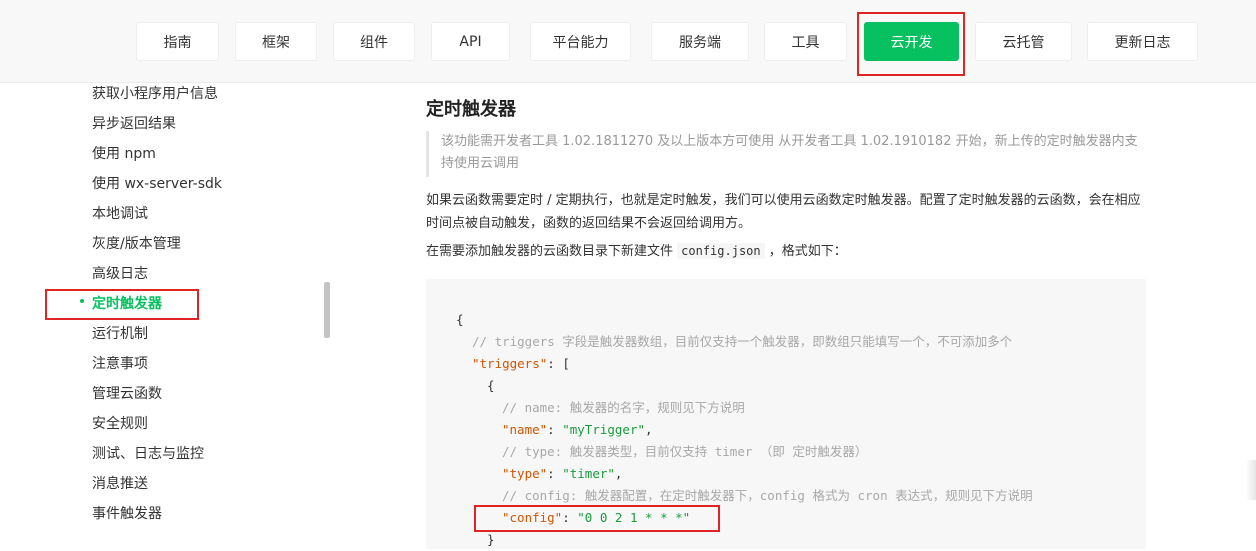 This screenshot has width=1256, height=551. What do you see at coordinates (685, 451) in the screenshot?
I see `code-comment-type: // type: 触发器类型，目前仅支持 timer （即 定时触发器）` at bounding box center [685, 451].